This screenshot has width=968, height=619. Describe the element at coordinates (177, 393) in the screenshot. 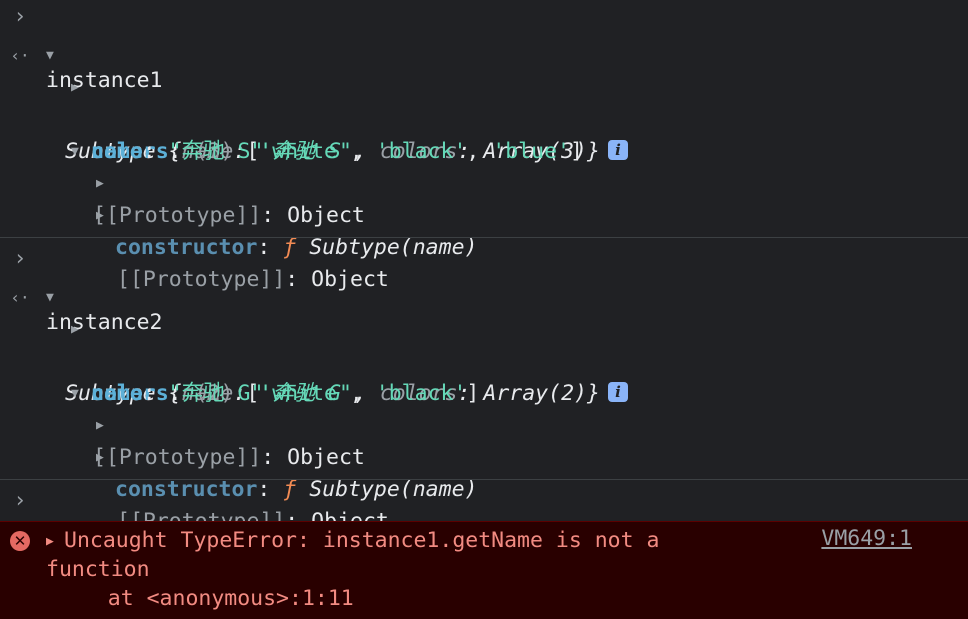

I see `name-property: name: "奔驰 G"` at that location.